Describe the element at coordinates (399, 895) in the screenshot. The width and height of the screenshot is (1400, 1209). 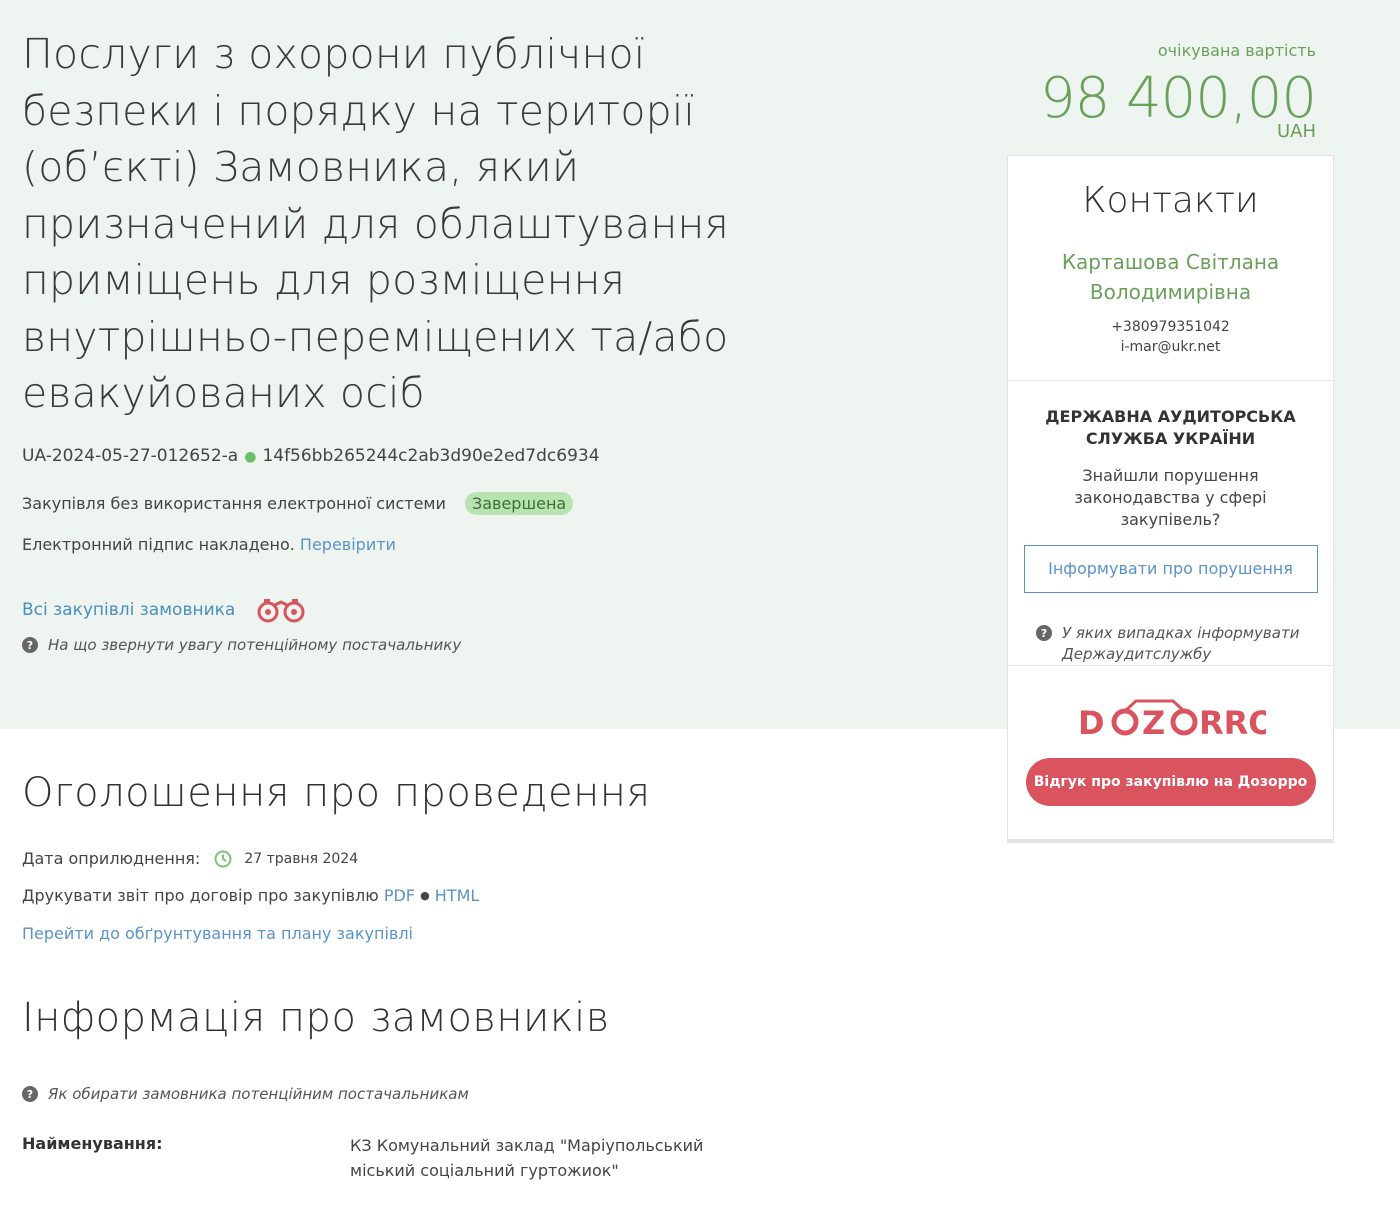
I see `print-pdf-link: PDF` at that location.